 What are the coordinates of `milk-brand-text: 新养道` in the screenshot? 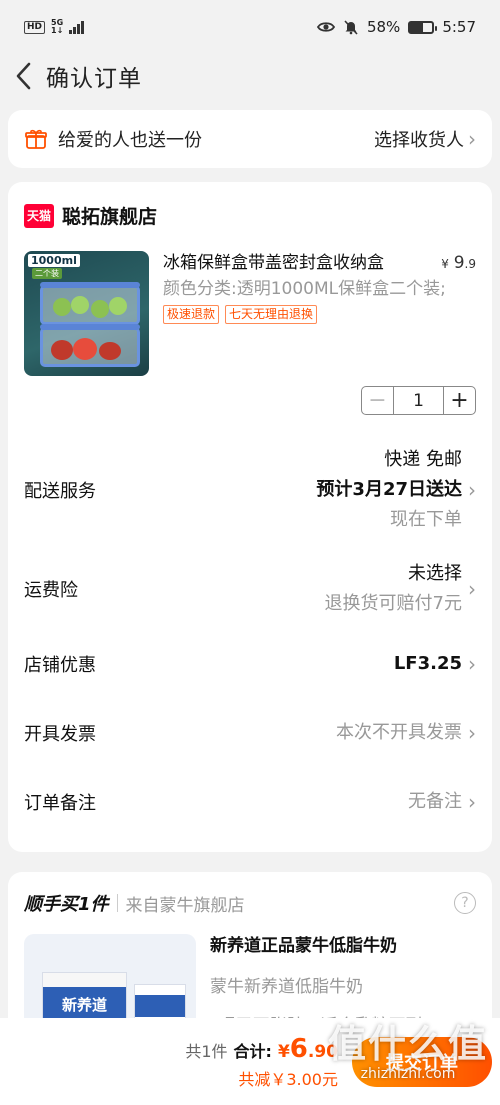 It's located at (84, 1004).